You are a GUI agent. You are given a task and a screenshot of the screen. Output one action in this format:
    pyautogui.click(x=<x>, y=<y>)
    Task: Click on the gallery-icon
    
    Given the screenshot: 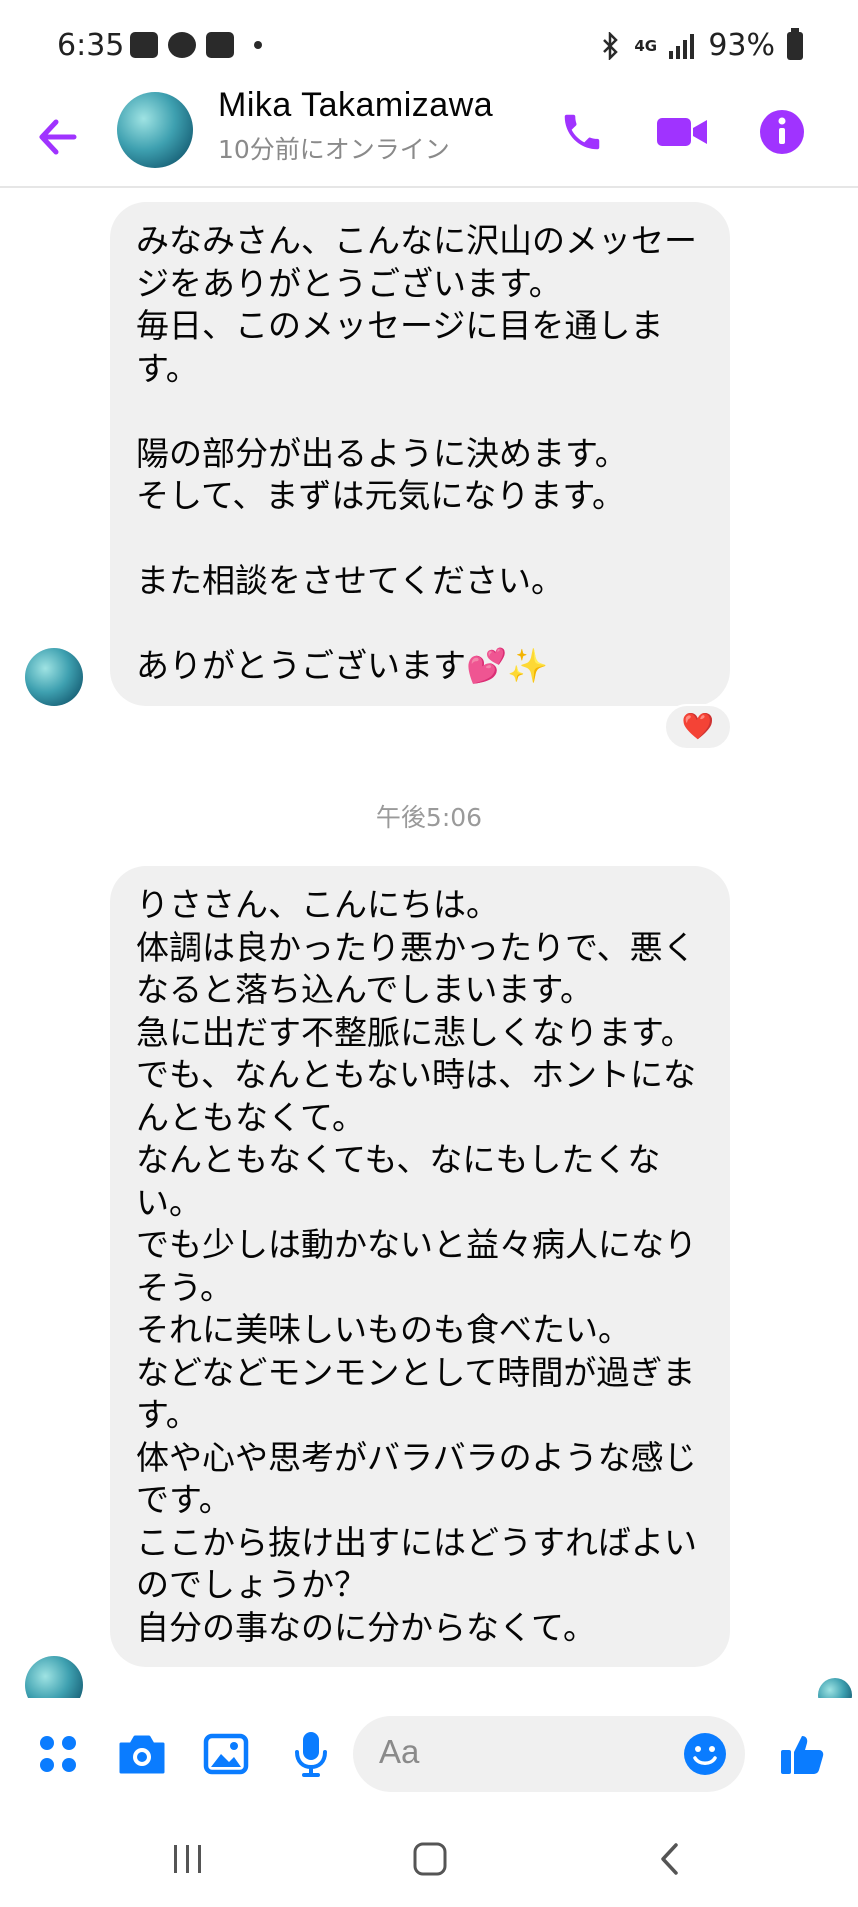 What is the action you would take?
    pyautogui.click(x=144, y=45)
    